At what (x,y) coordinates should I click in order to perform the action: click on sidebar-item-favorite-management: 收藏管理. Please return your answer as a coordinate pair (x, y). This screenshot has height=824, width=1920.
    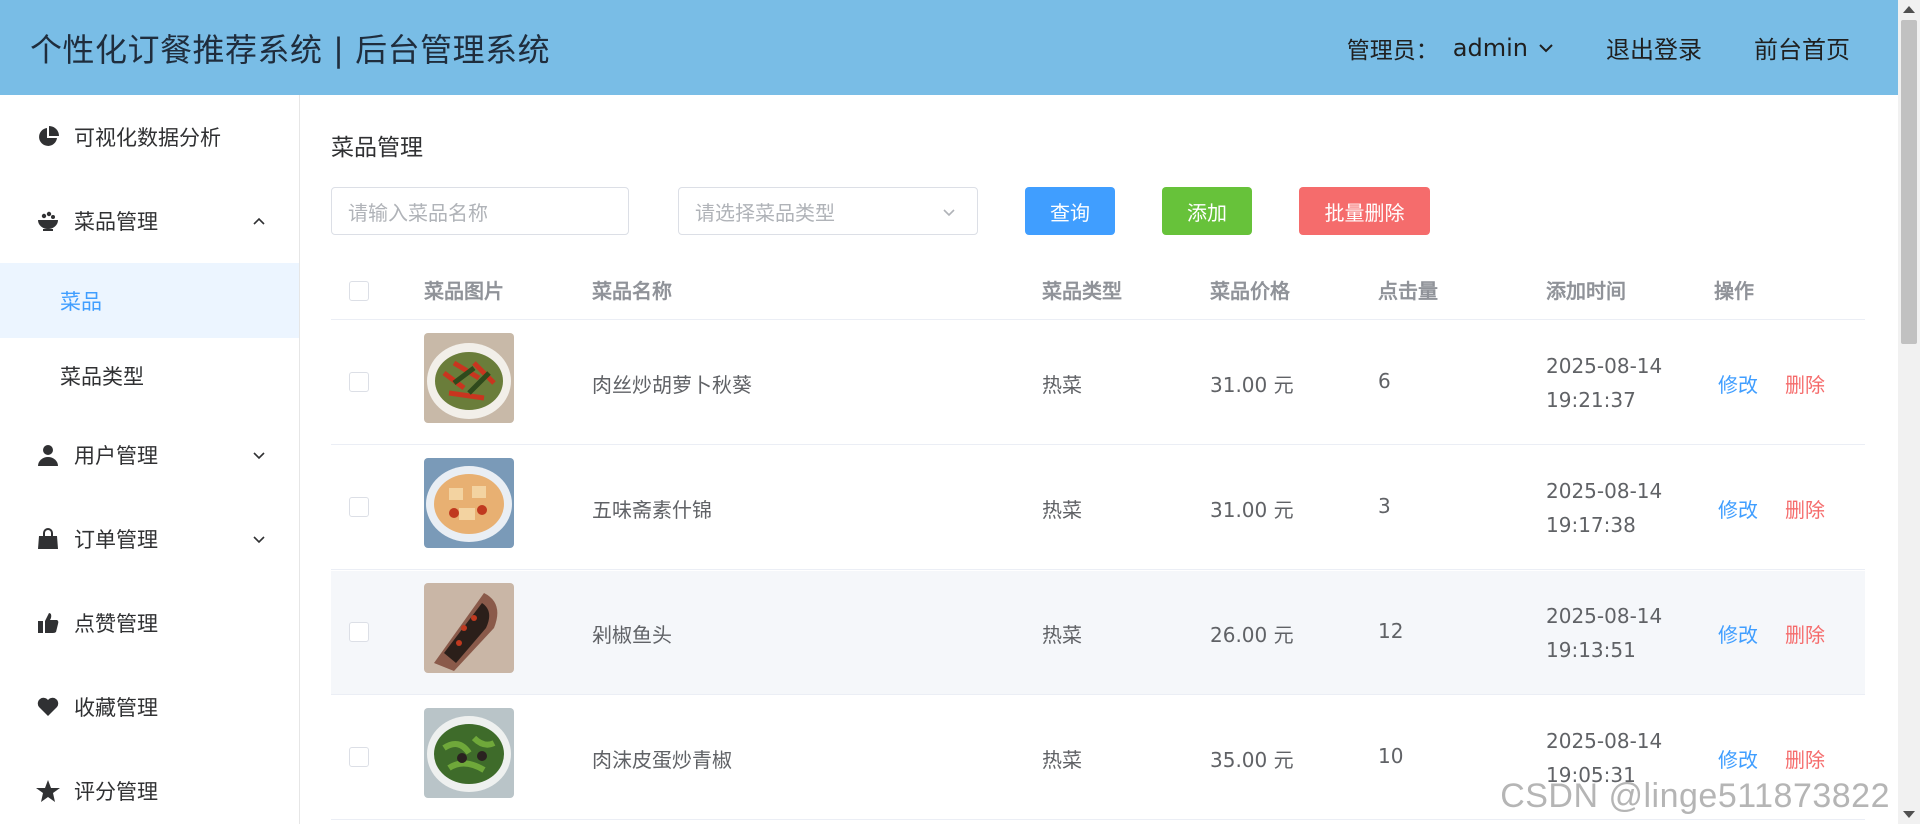
    Looking at the image, I should click on (149, 707).